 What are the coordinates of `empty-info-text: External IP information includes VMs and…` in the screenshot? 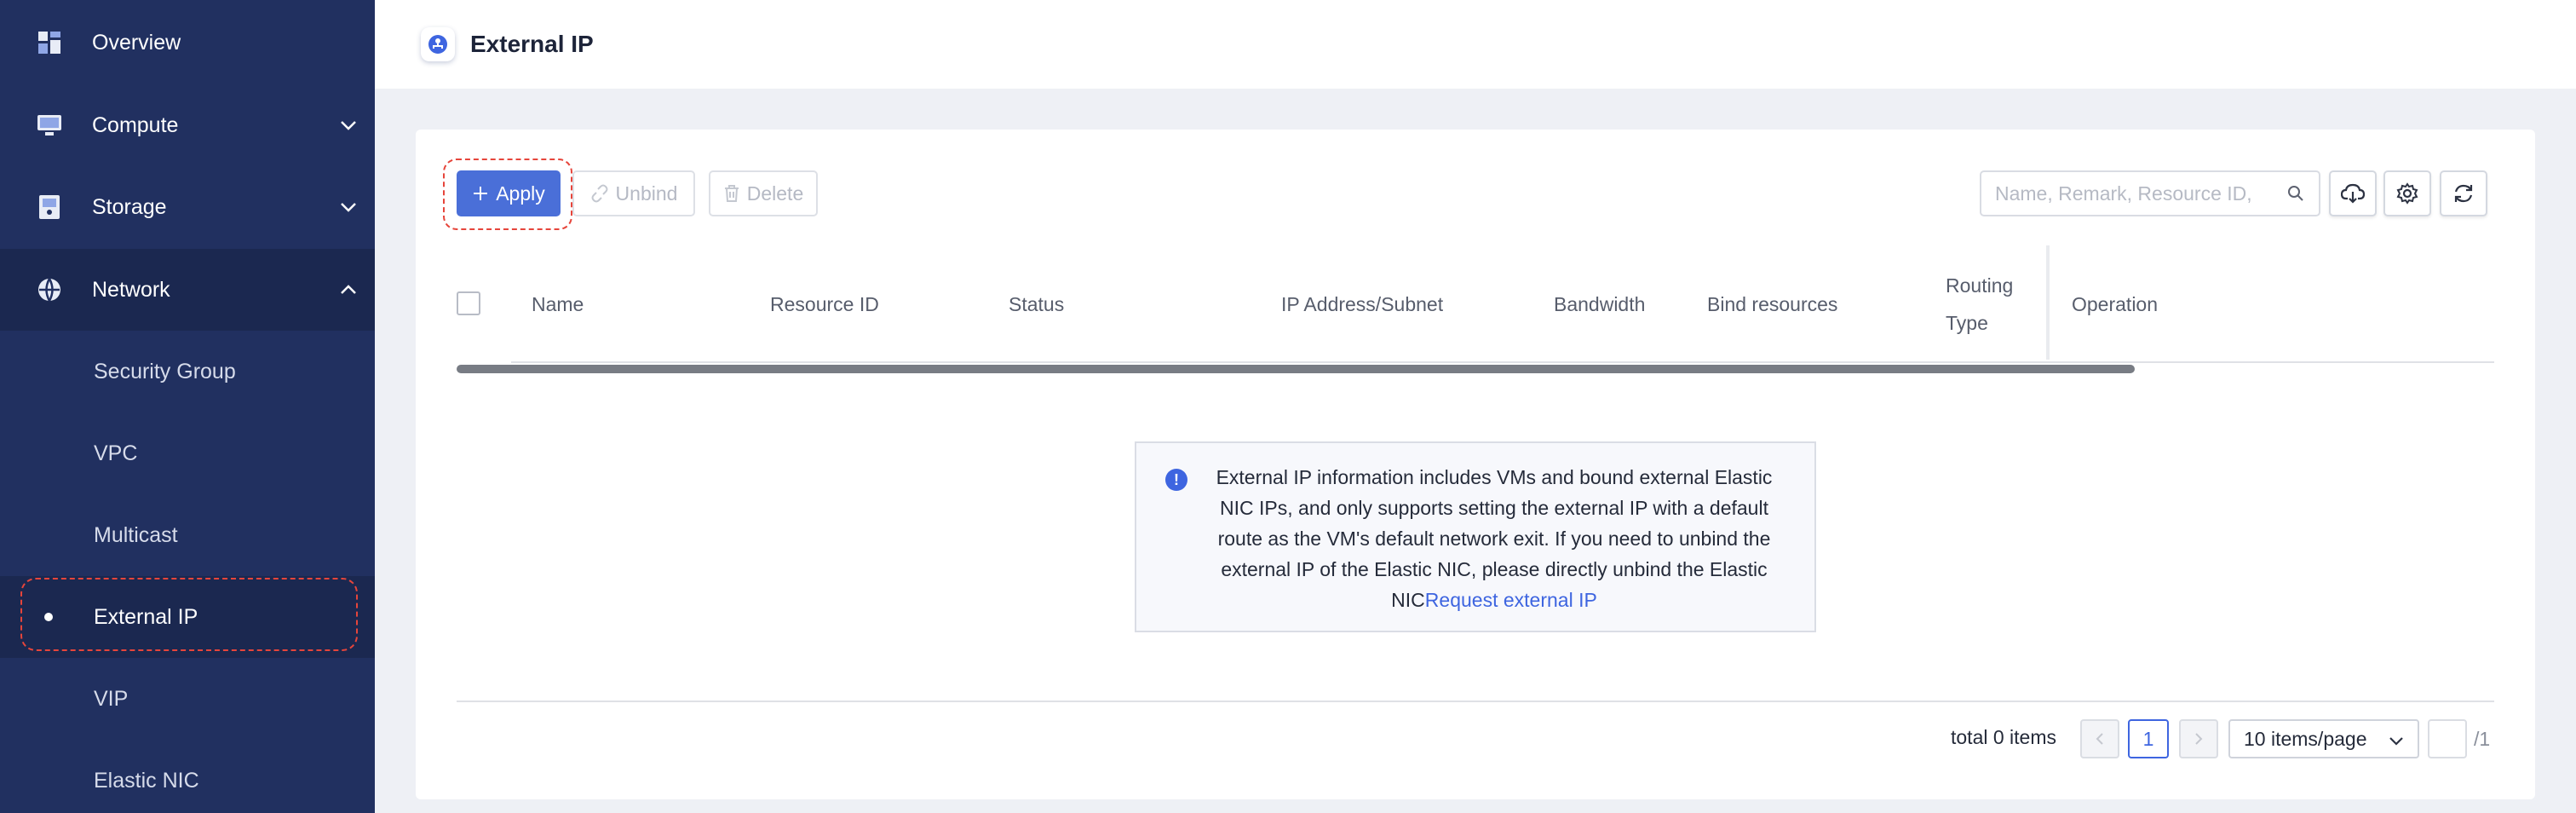 It's located at (1495, 539).